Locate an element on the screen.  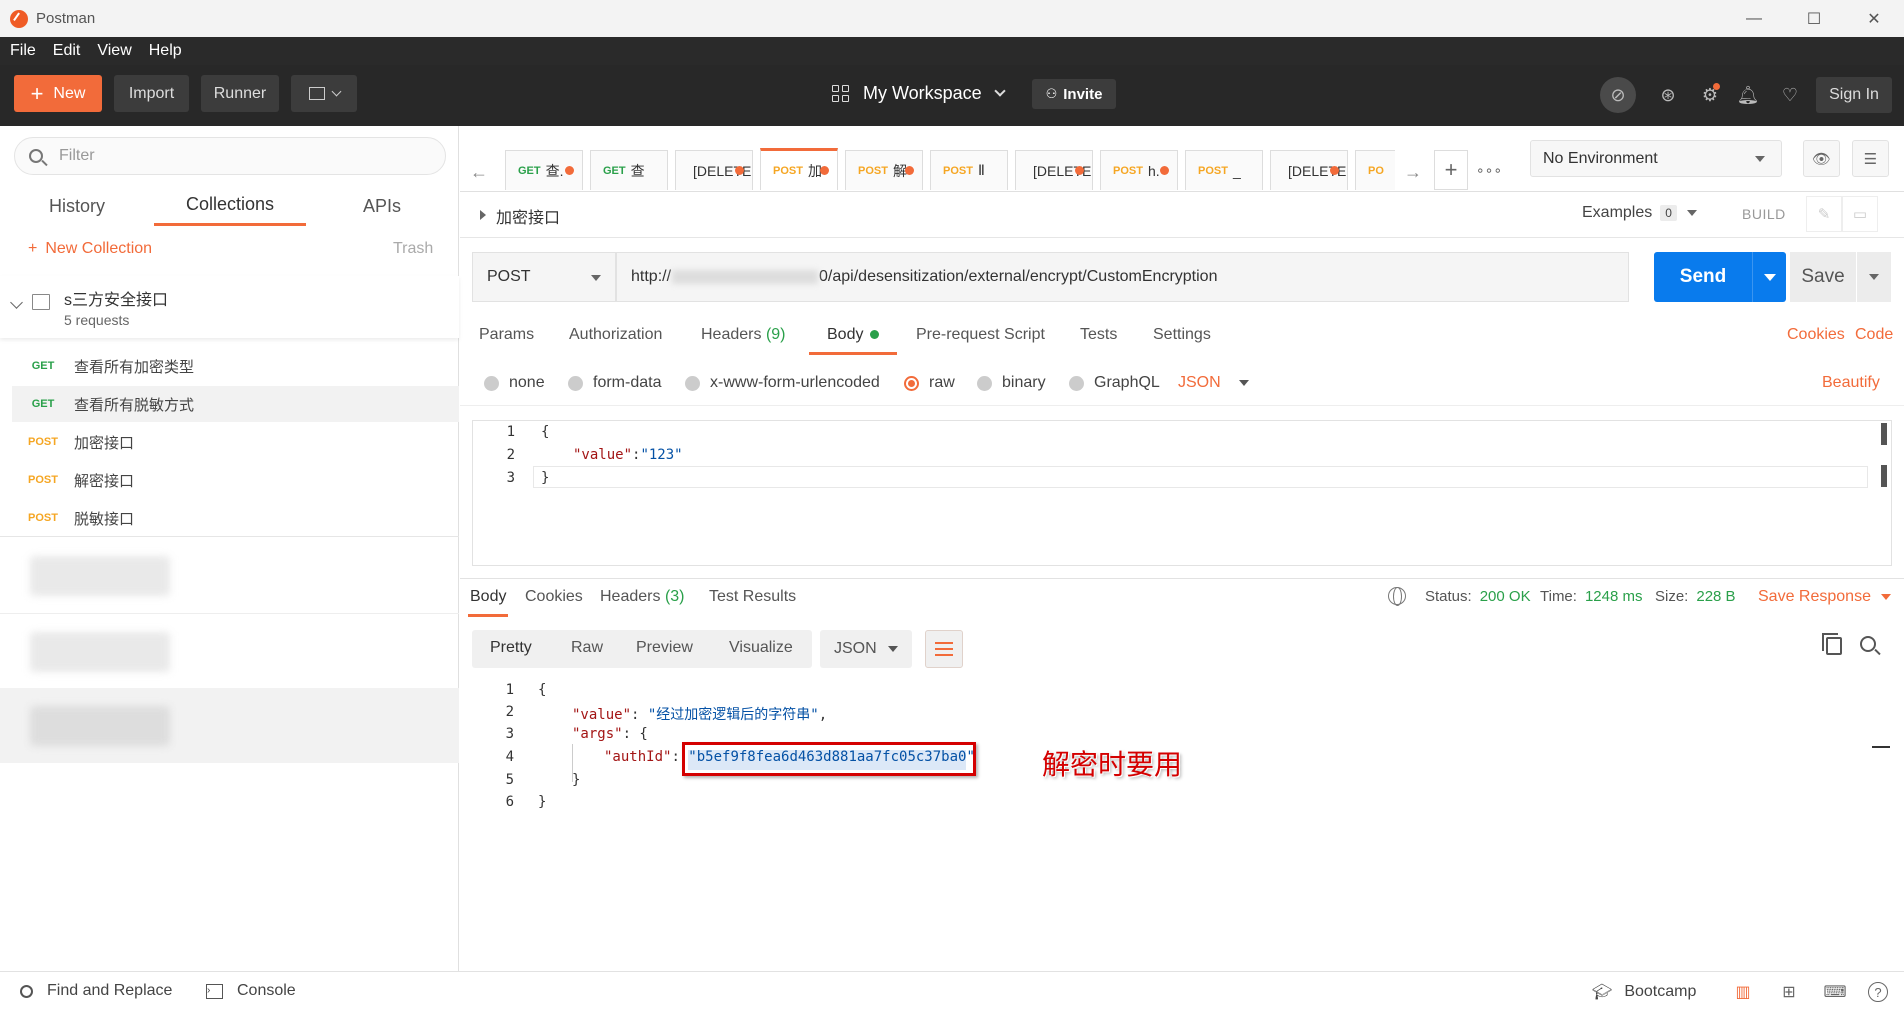
build-label: BUILD is located at coordinates (1764, 214).